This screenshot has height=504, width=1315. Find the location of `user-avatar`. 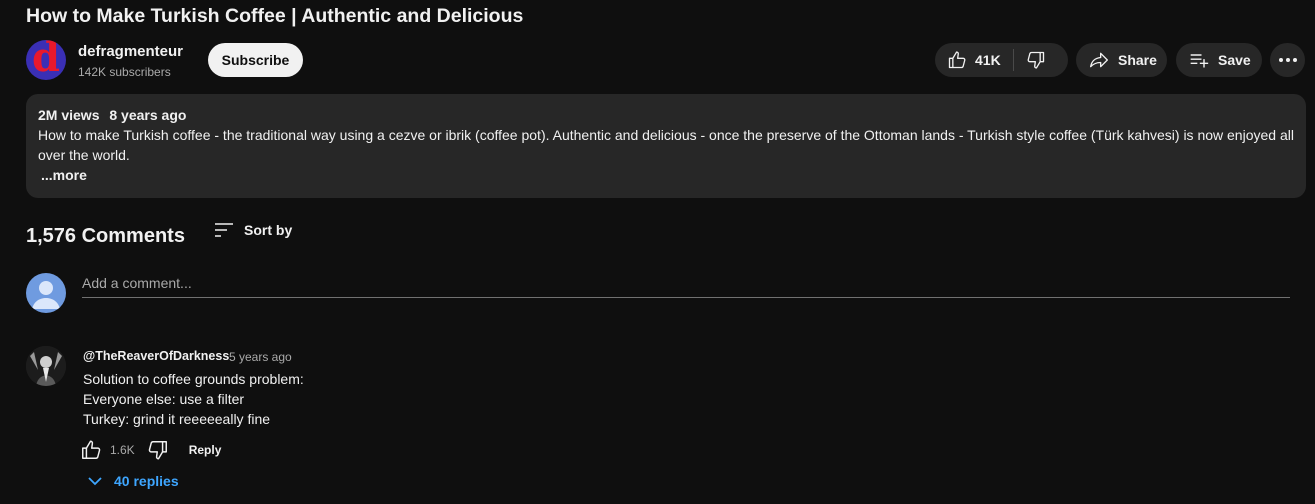

user-avatar is located at coordinates (46, 293).